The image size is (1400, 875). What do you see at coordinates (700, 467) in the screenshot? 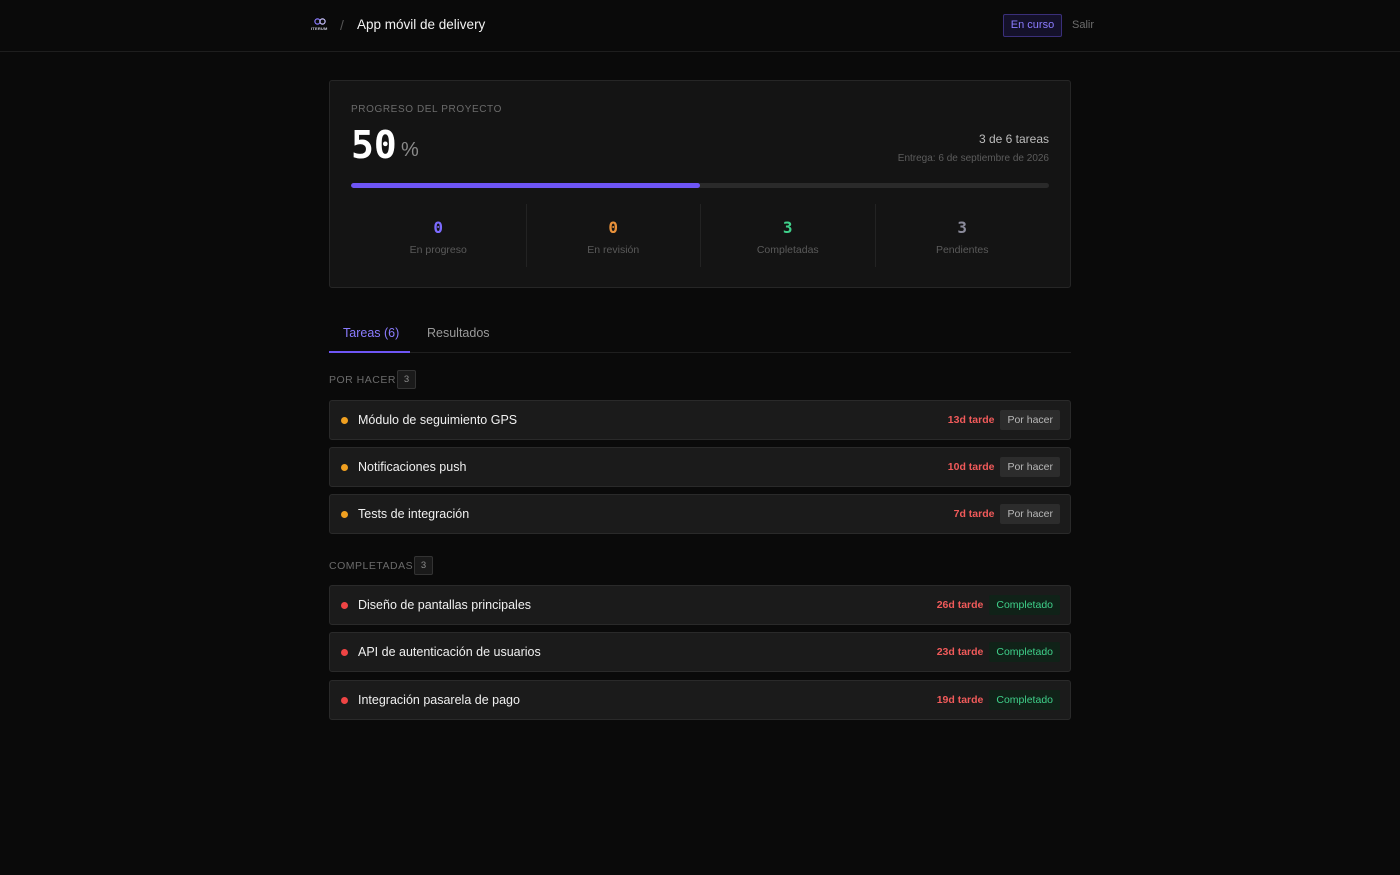
I see `task-row: Notificaciones push 10d tarde Por hacer` at bounding box center [700, 467].